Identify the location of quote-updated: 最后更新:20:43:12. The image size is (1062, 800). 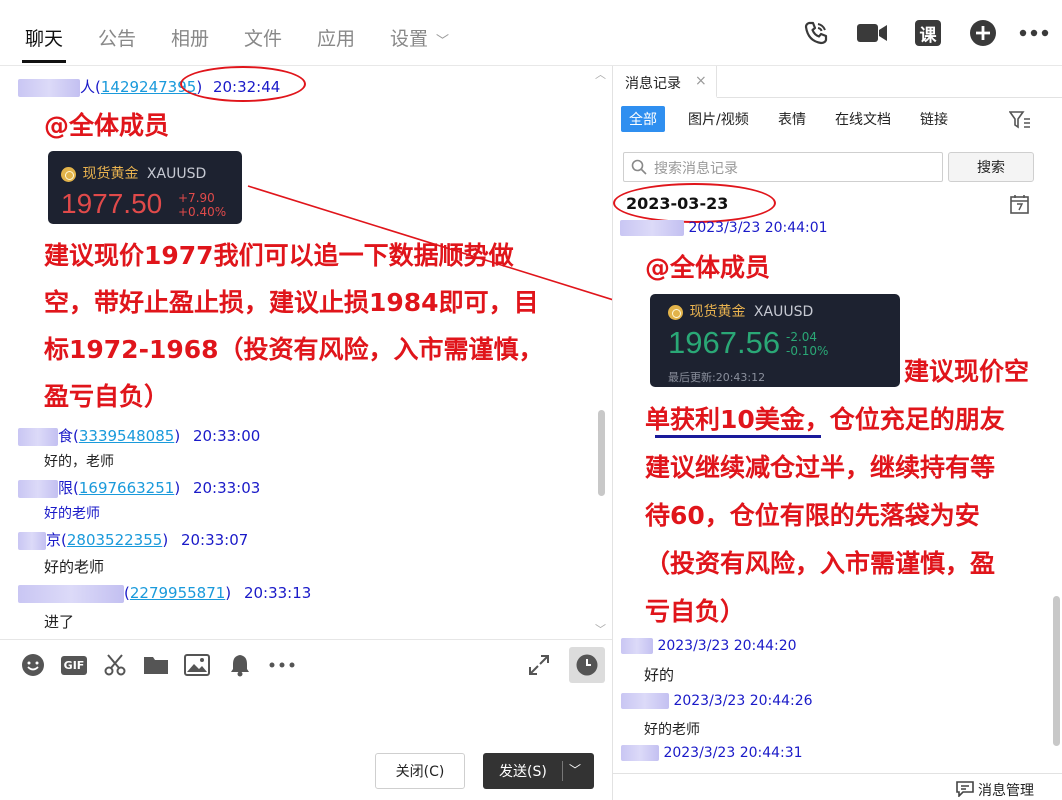
(717, 377).